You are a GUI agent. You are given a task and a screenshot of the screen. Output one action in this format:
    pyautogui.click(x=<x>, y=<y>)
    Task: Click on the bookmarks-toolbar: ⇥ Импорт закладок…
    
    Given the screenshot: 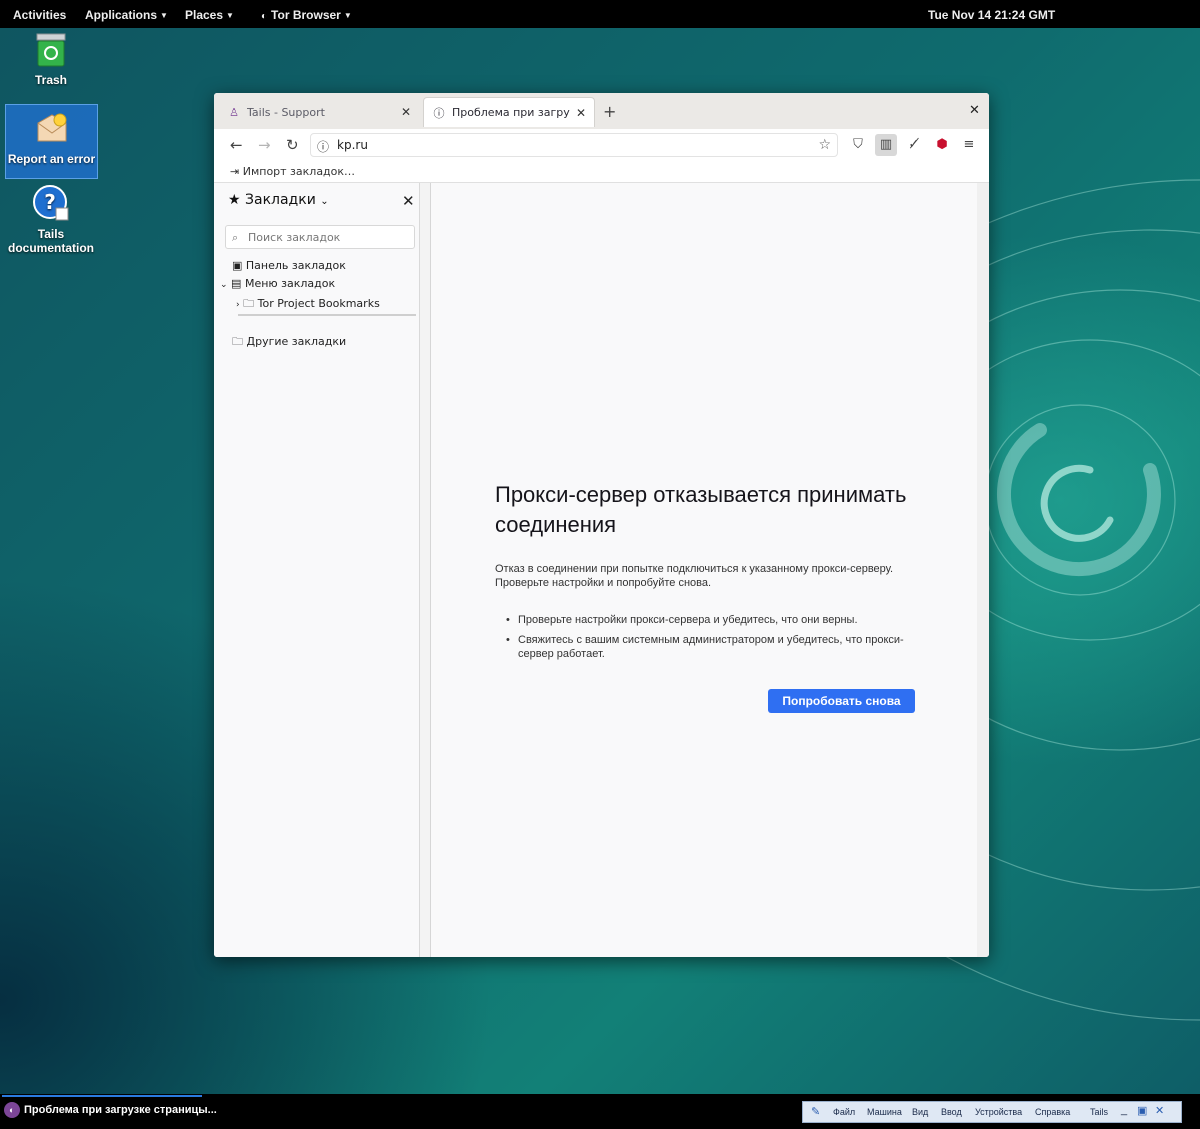 What is the action you would take?
    pyautogui.click(x=601, y=172)
    